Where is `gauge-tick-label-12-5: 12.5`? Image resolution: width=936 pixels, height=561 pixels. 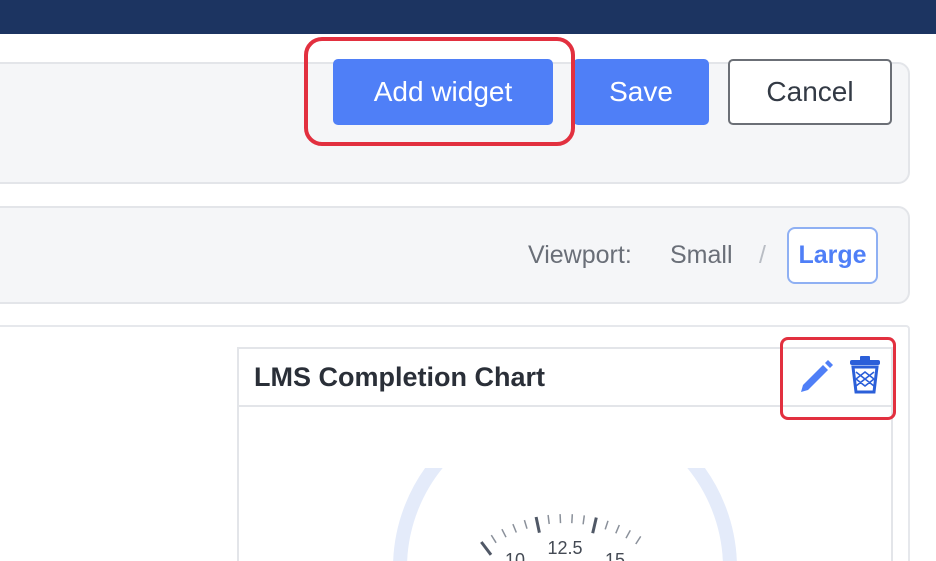
gauge-tick-label-12-5: 12.5 is located at coordinates (564, 548).